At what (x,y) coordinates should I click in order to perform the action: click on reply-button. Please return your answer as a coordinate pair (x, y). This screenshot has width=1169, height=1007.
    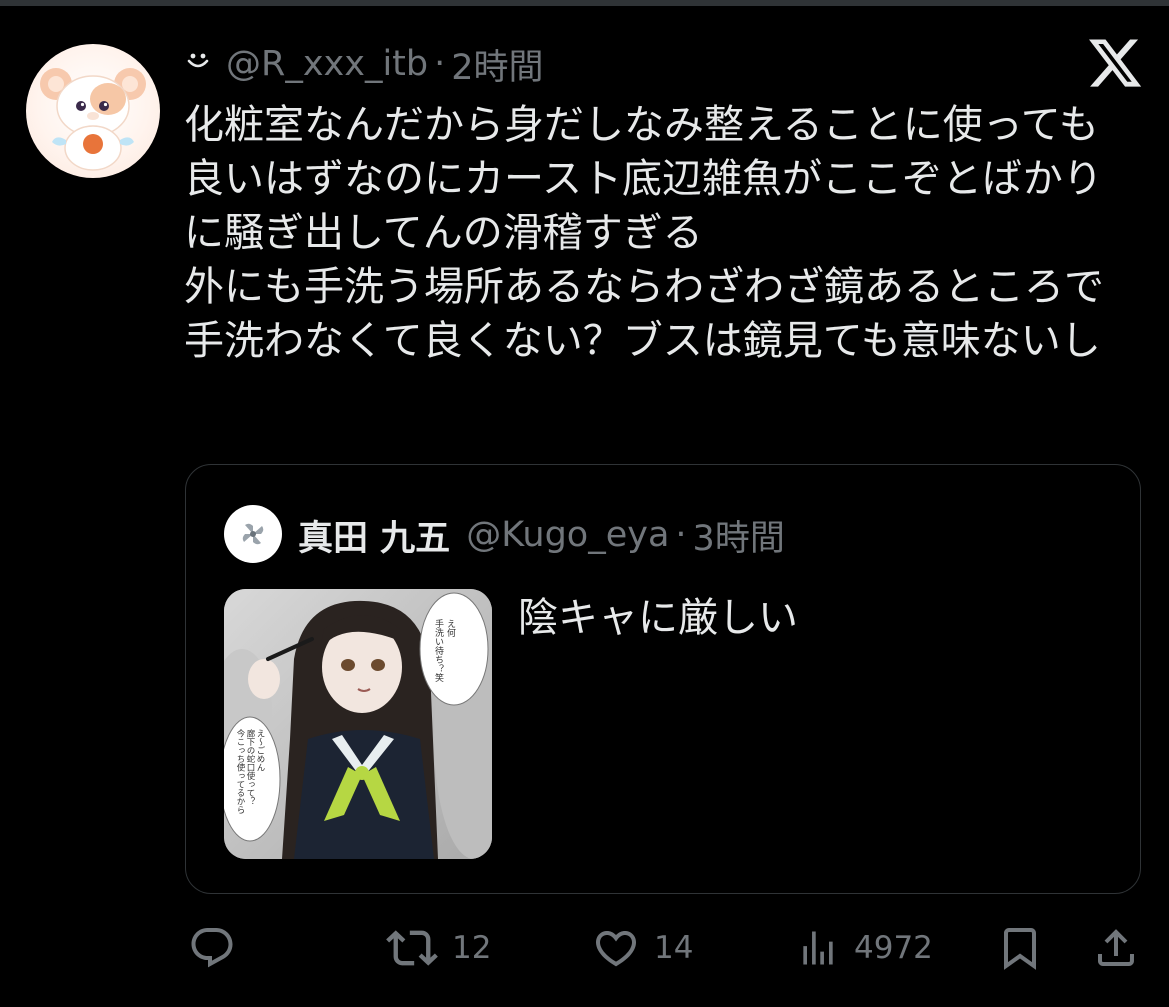
    Looking at the image, I should click on (219, 948).